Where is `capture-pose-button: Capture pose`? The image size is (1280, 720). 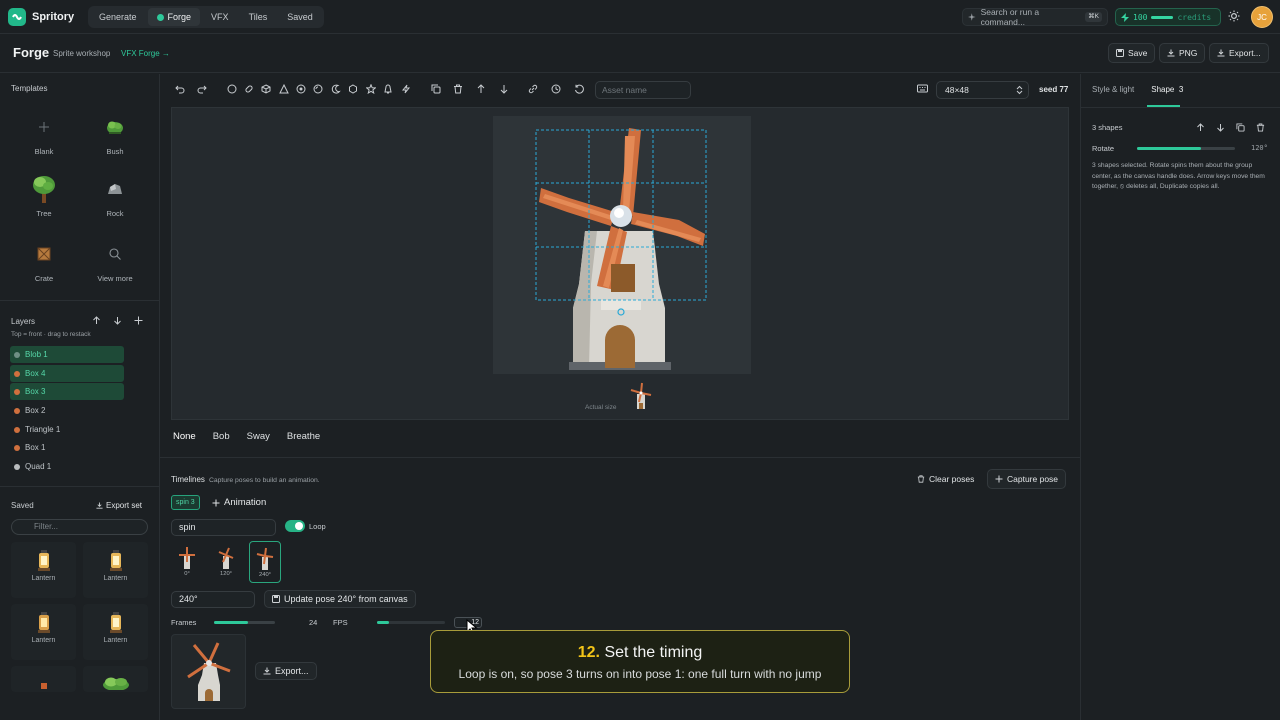 capture-pose-button: Capture pose is located at coordinates (1027, 479).